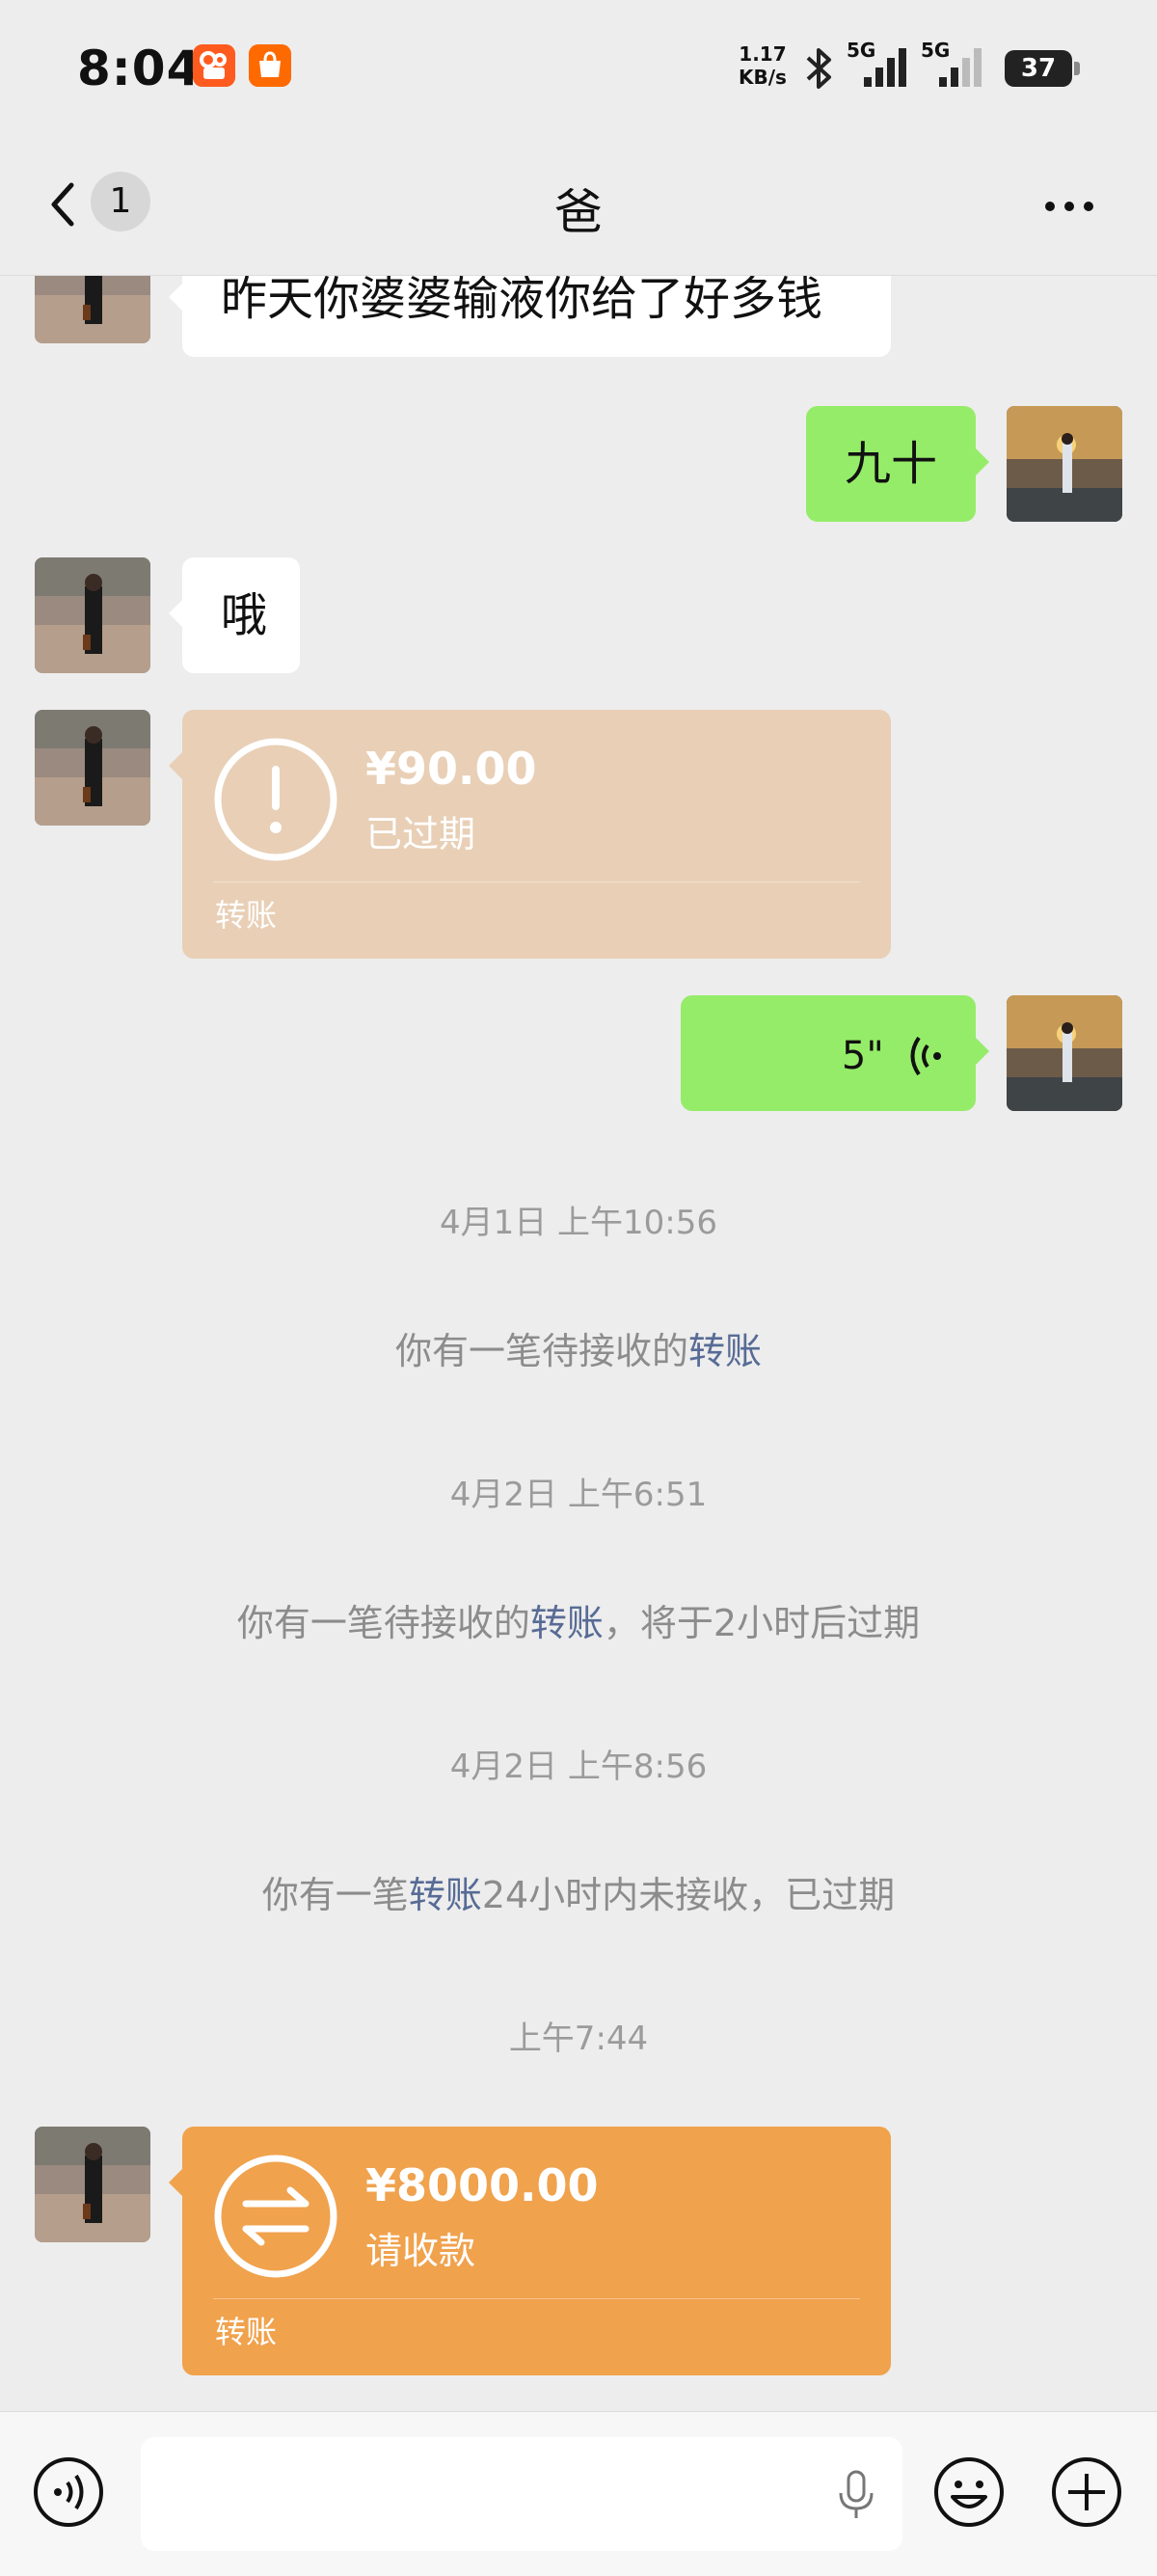  What do you see at coordinates (856, 2495) in the screenshot?
I see `microphone-icon` at bounding box center [856, 2495].